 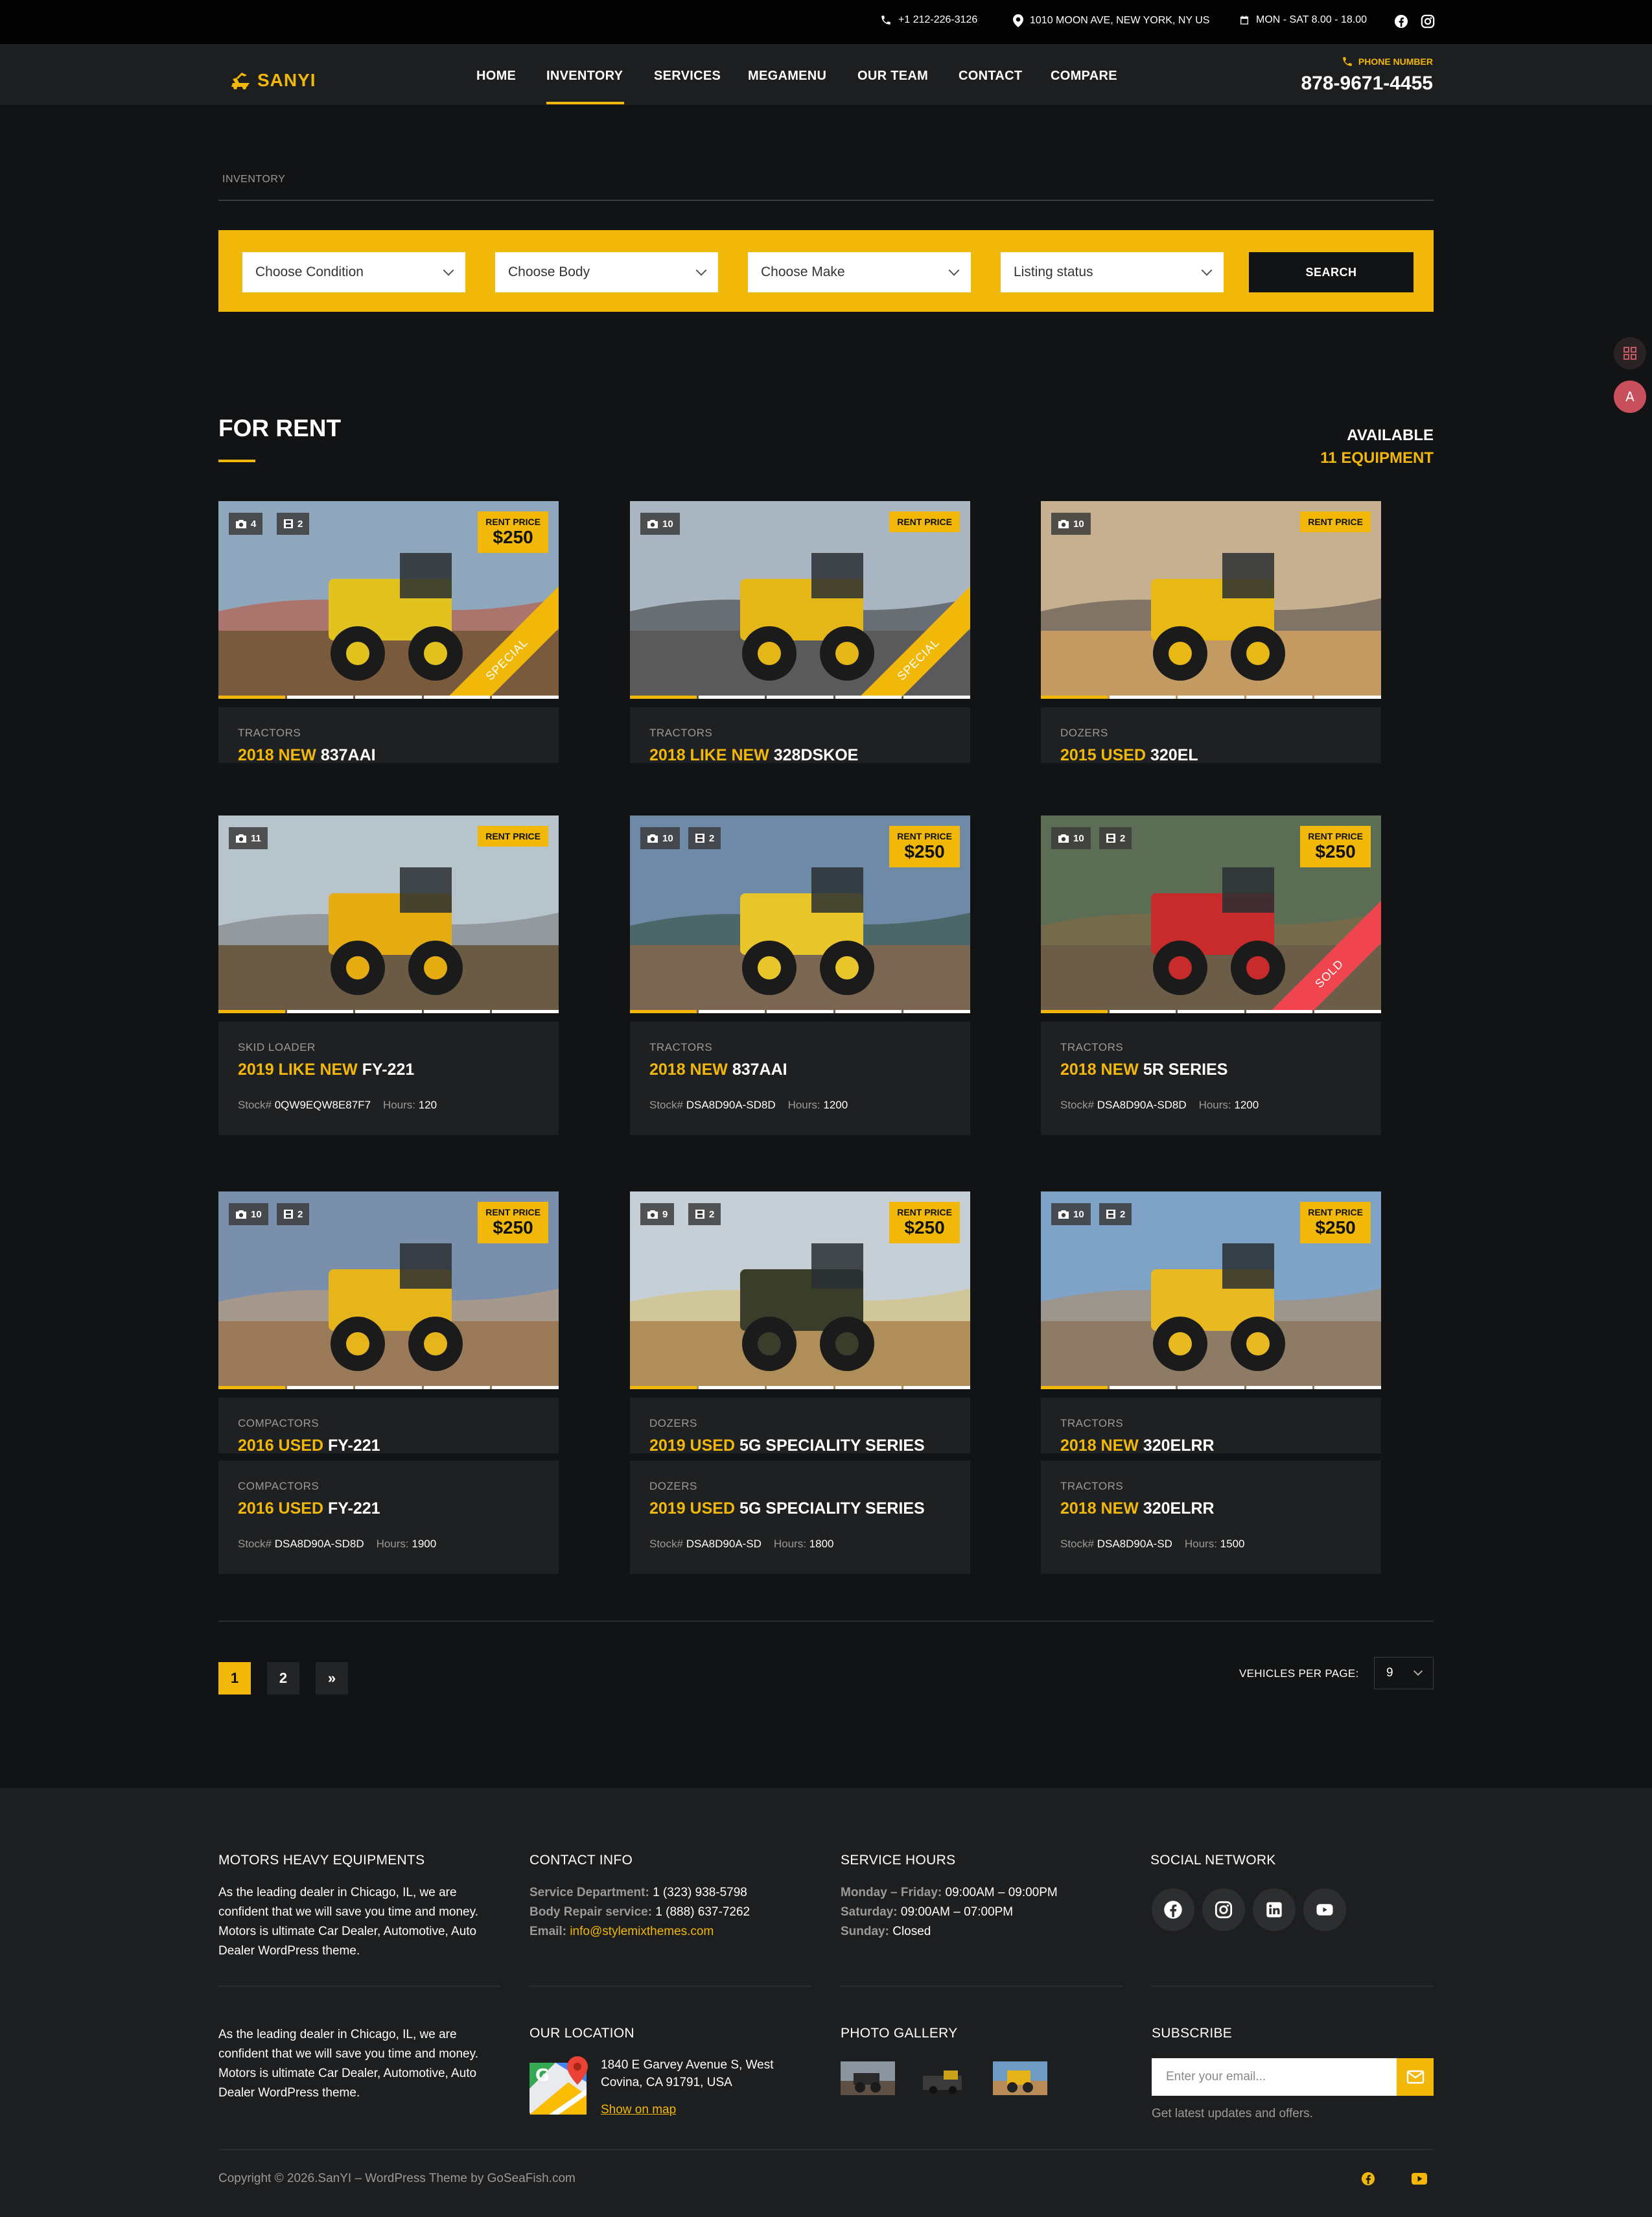 What do you see at coordinates (559, 2086) in the screenshot?
I see `google-maps-icon: G` at bounding box center [559, 2086].